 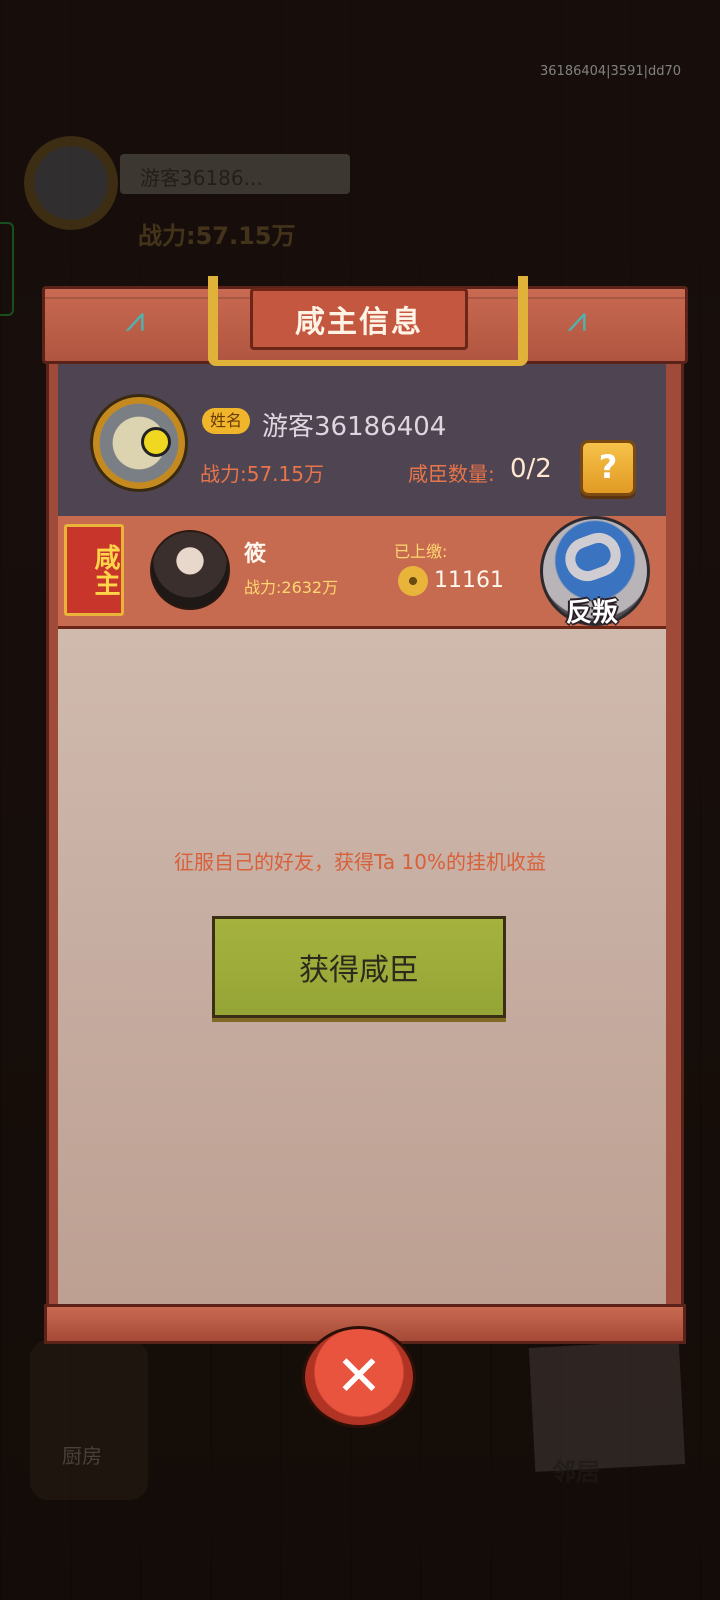 I want to click on player-name: 游客36186404, so click(x=354, y=427).